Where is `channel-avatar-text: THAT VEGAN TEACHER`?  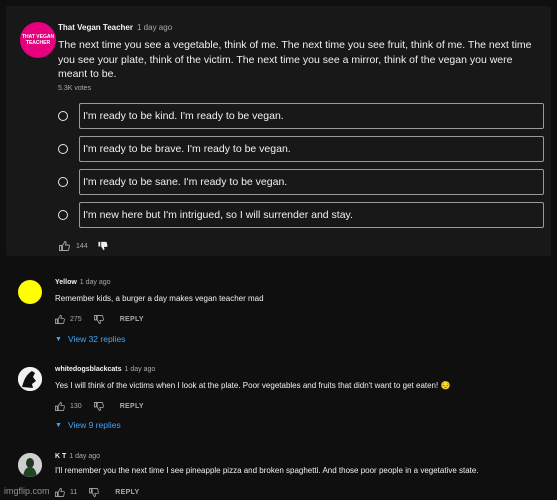 channel-avatar-text: THAT VEGAN TEACHER is located at coordinates (38, 40).